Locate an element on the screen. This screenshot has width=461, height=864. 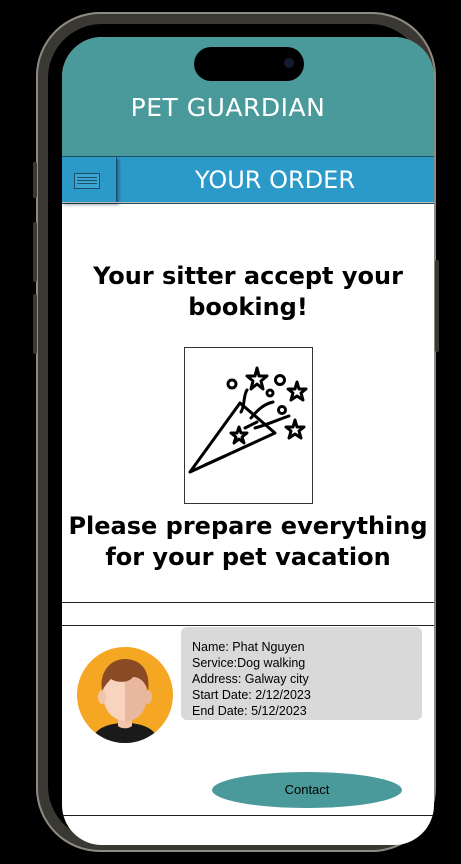
menu-icon is located at coordinates (87, 181).